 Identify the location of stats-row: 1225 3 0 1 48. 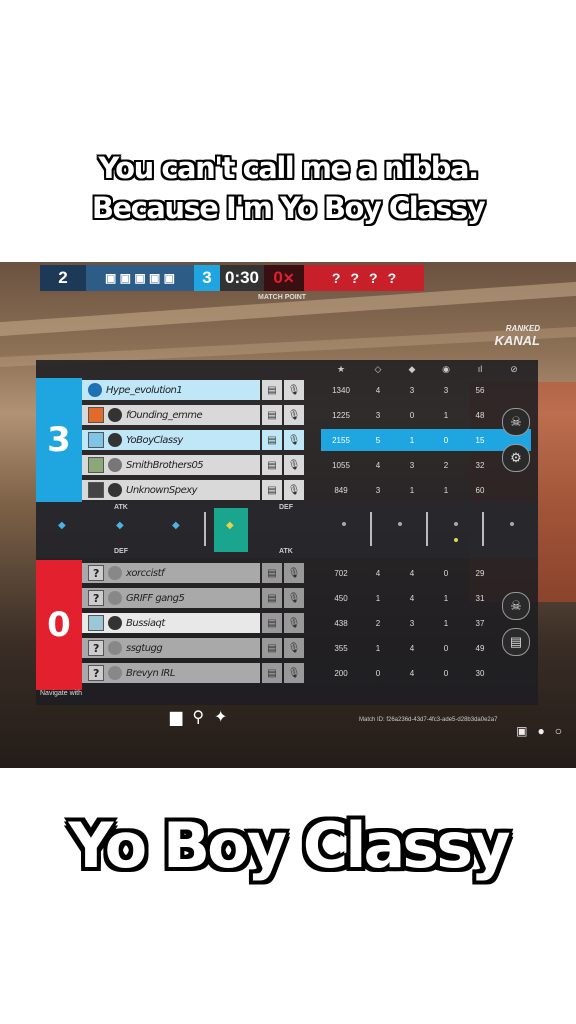
(426, 415).